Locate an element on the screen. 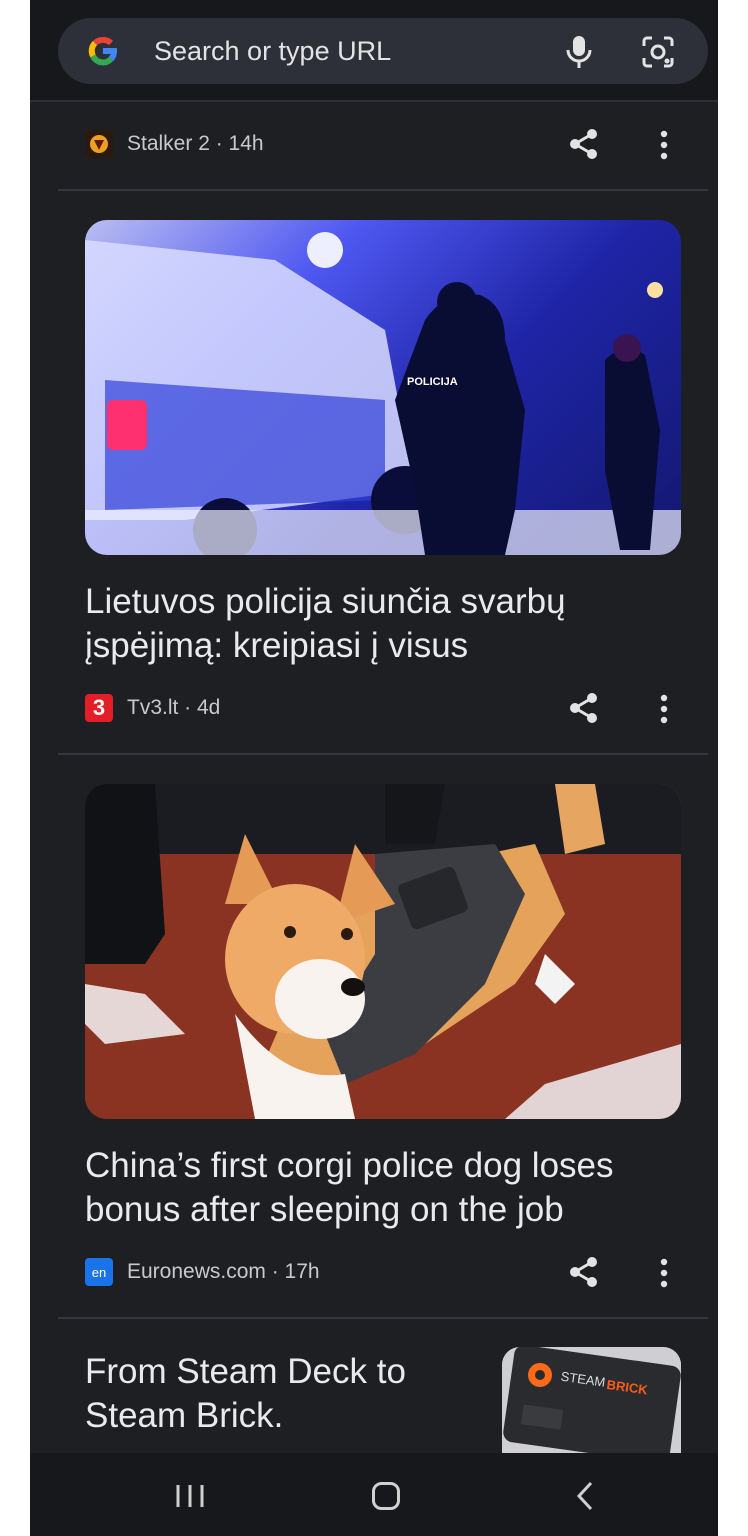 The height and width of the screenshot is (1536, 748). stalker-source-icon is located at coordinates (99, 144).